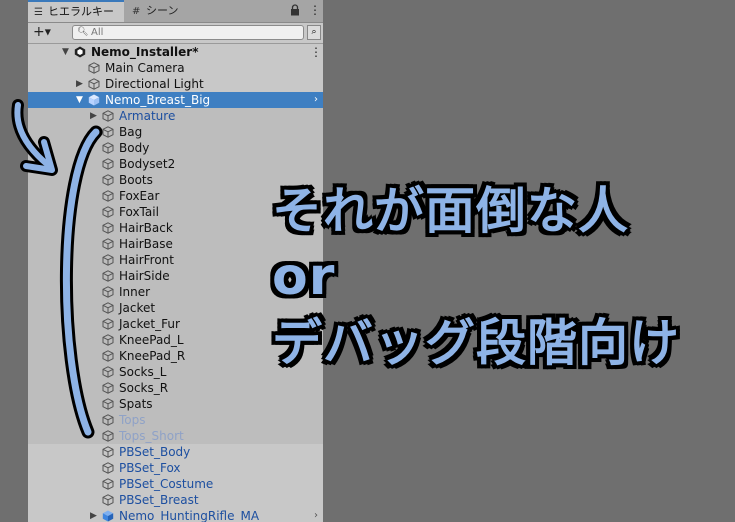  I want to click on hierarchy-row-label: PBSet_Body, so click(155, 452).